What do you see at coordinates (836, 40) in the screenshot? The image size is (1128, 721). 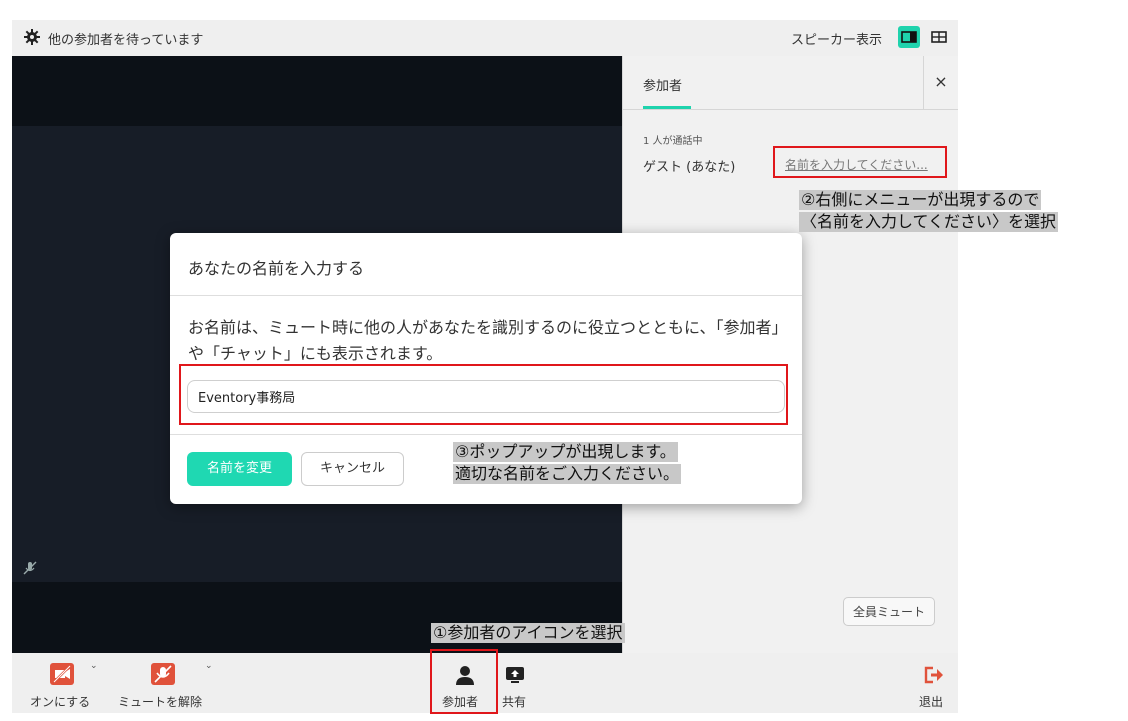 I see `view-mode-label: スピーカー表示` at bounding box center [836, 40].